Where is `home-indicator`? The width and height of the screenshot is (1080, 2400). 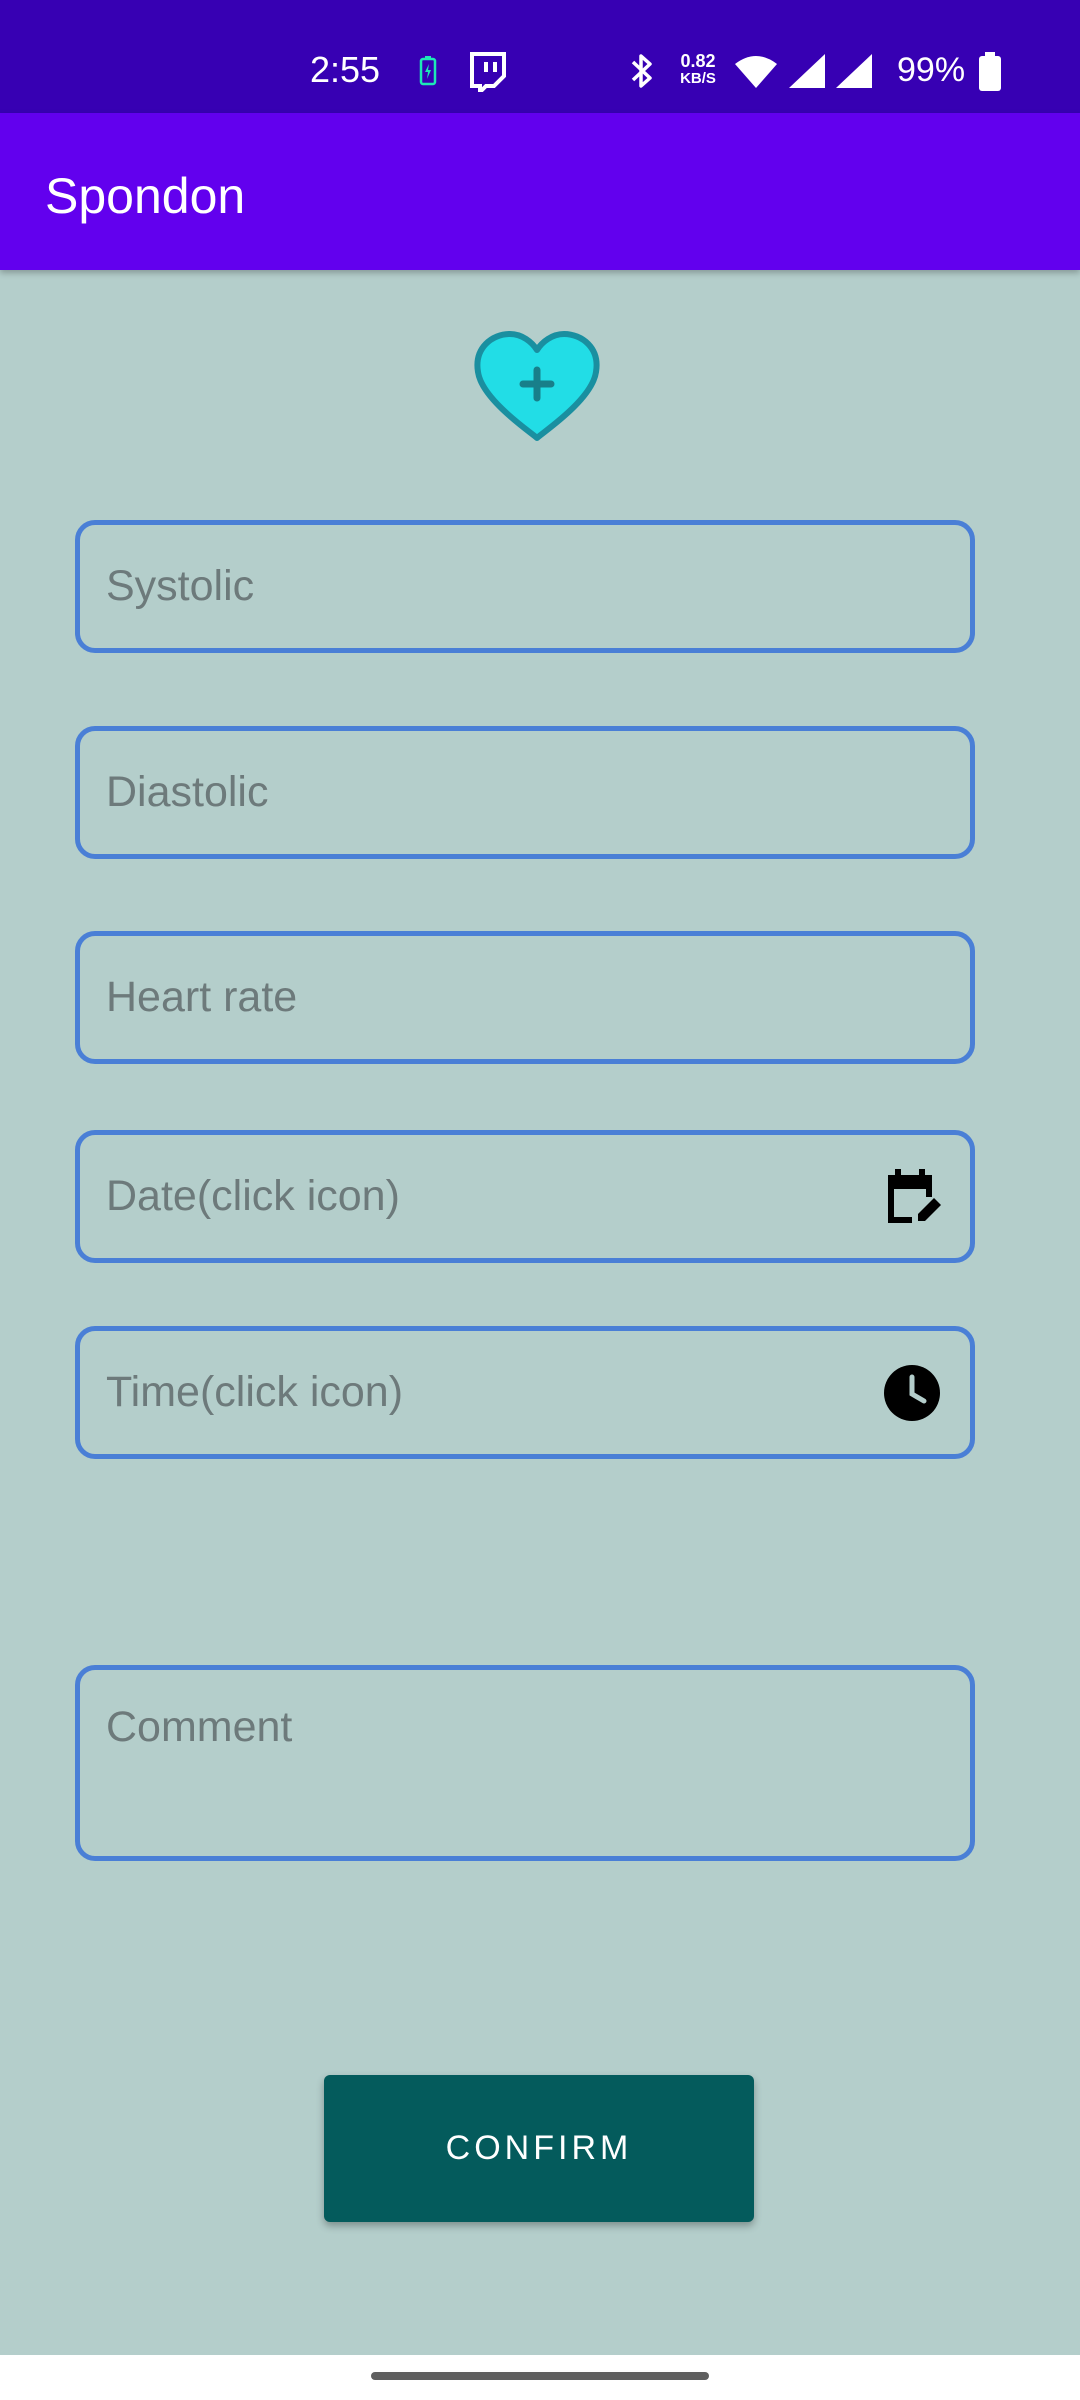 home-indicator is located at coordinates (540, 2376).